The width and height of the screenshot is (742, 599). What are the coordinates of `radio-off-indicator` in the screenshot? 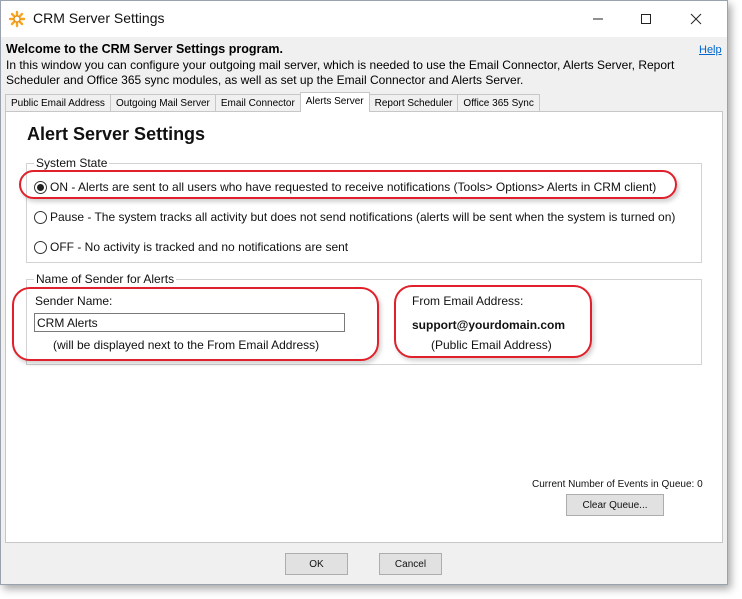 It's located at (40, 247).